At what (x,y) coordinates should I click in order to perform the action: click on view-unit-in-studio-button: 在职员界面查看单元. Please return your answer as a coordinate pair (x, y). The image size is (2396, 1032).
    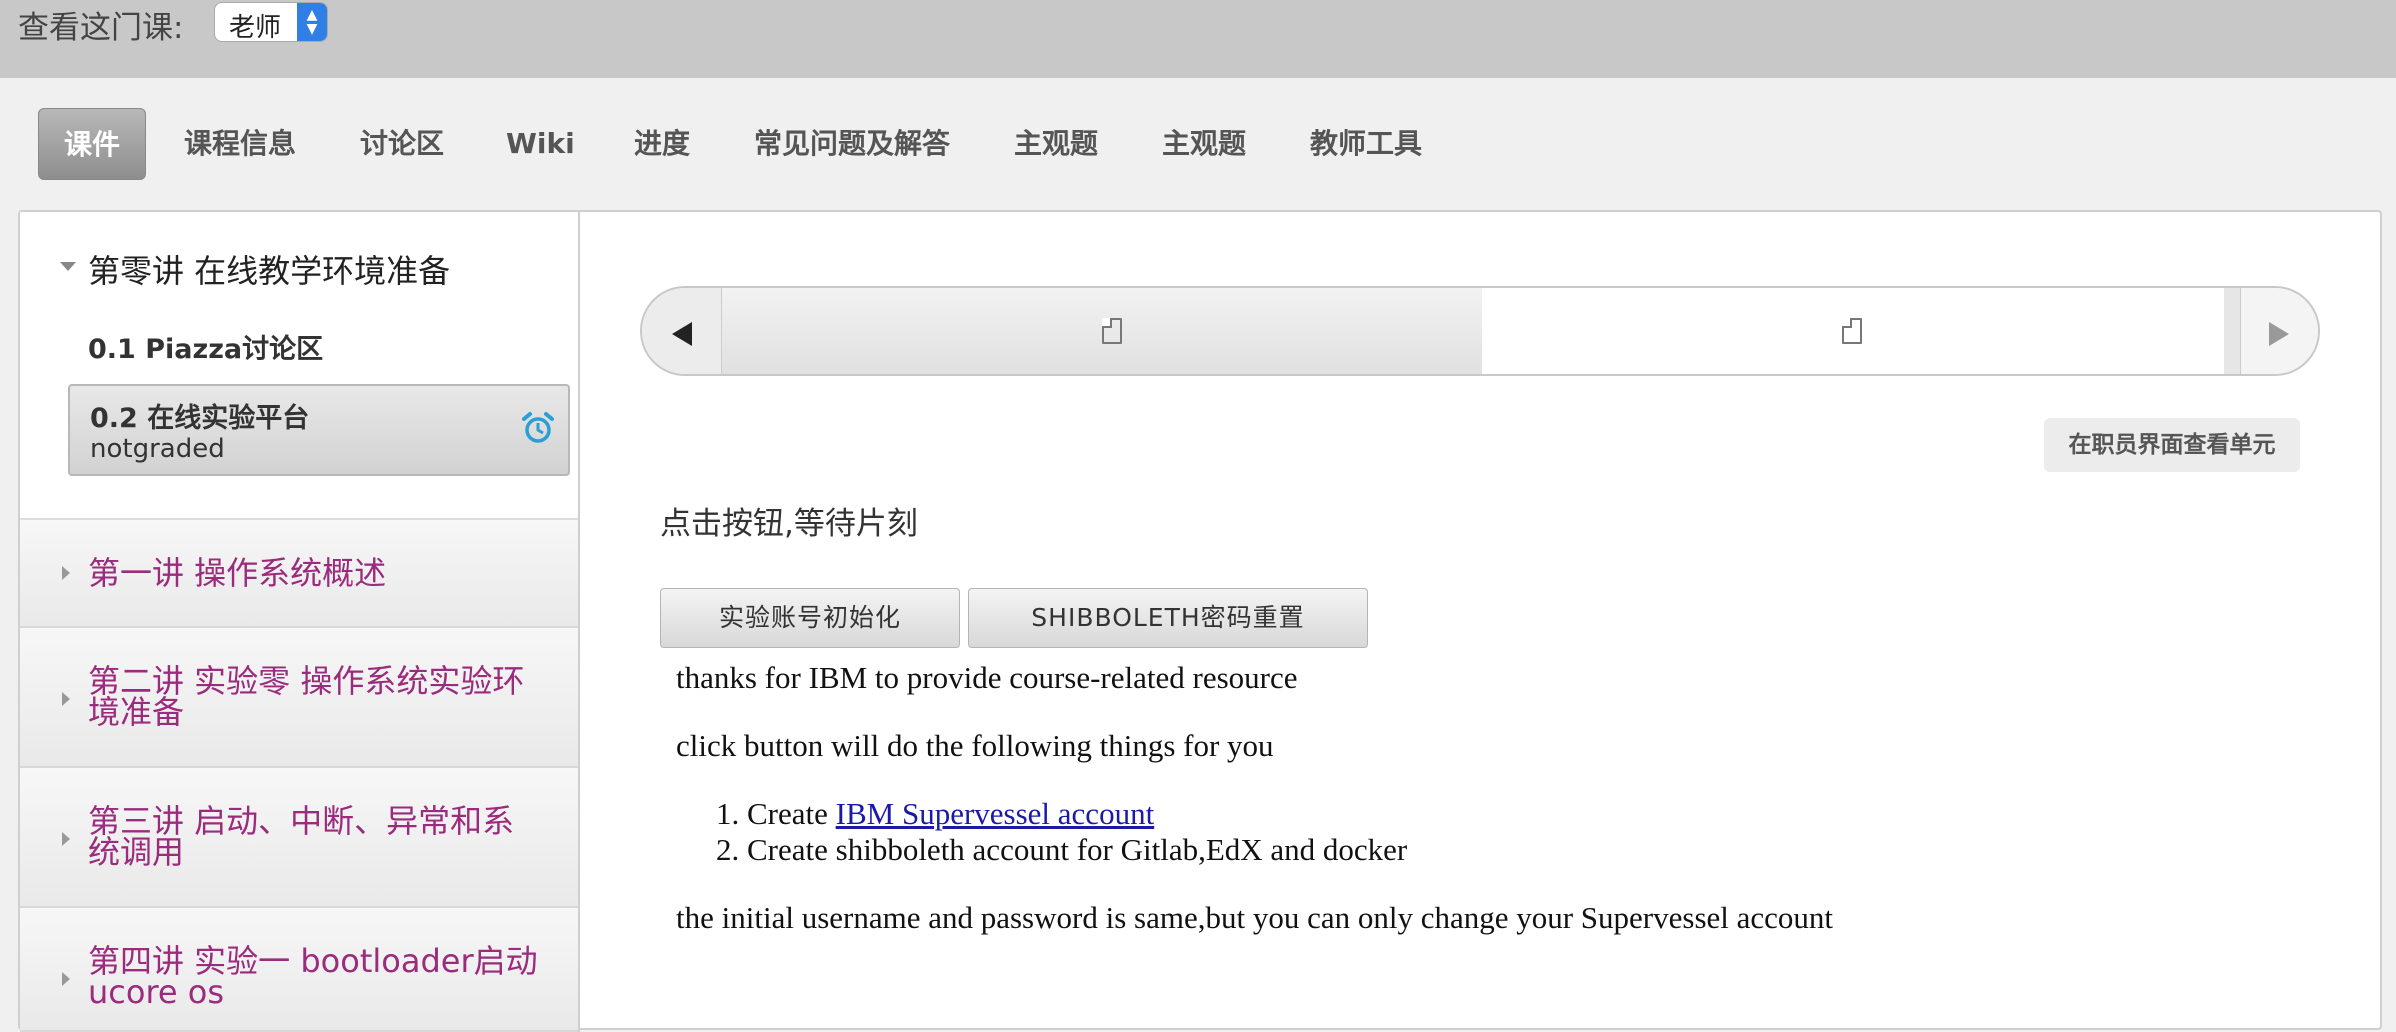
    Looking at the image, I should click on (2172, 445).